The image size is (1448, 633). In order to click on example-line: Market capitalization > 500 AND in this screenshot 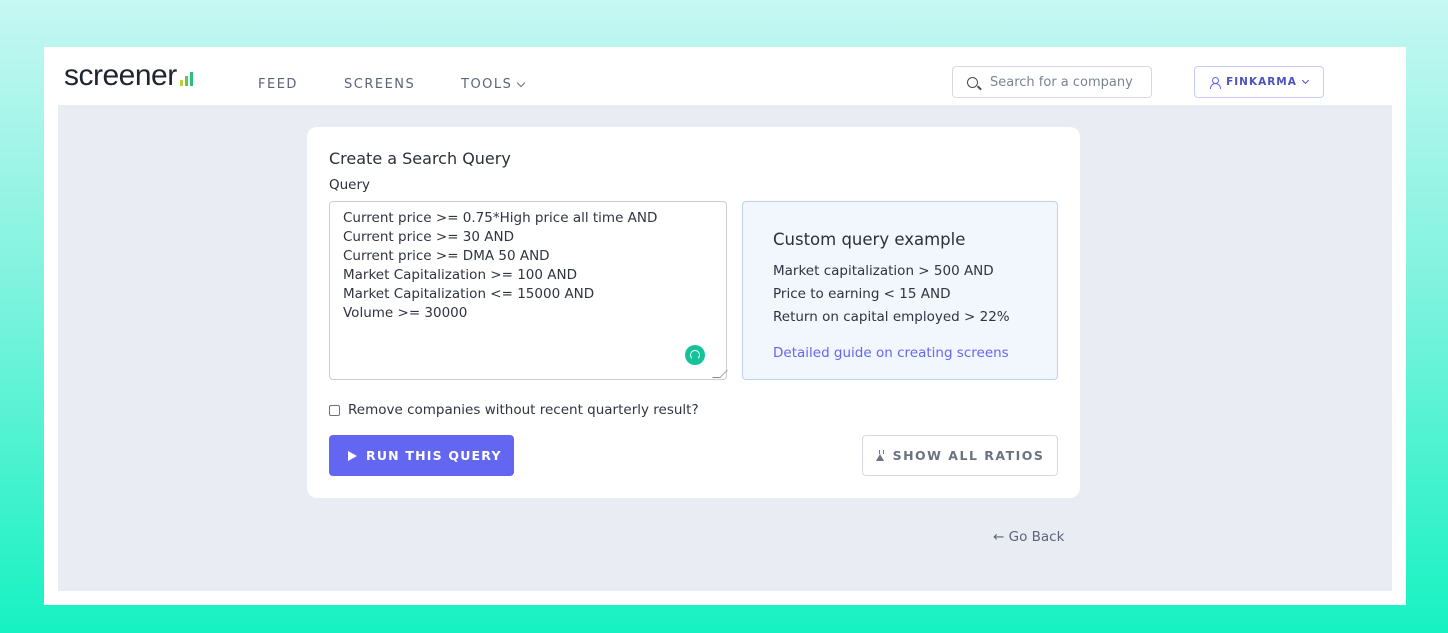, I will do `click(883, 271)`.